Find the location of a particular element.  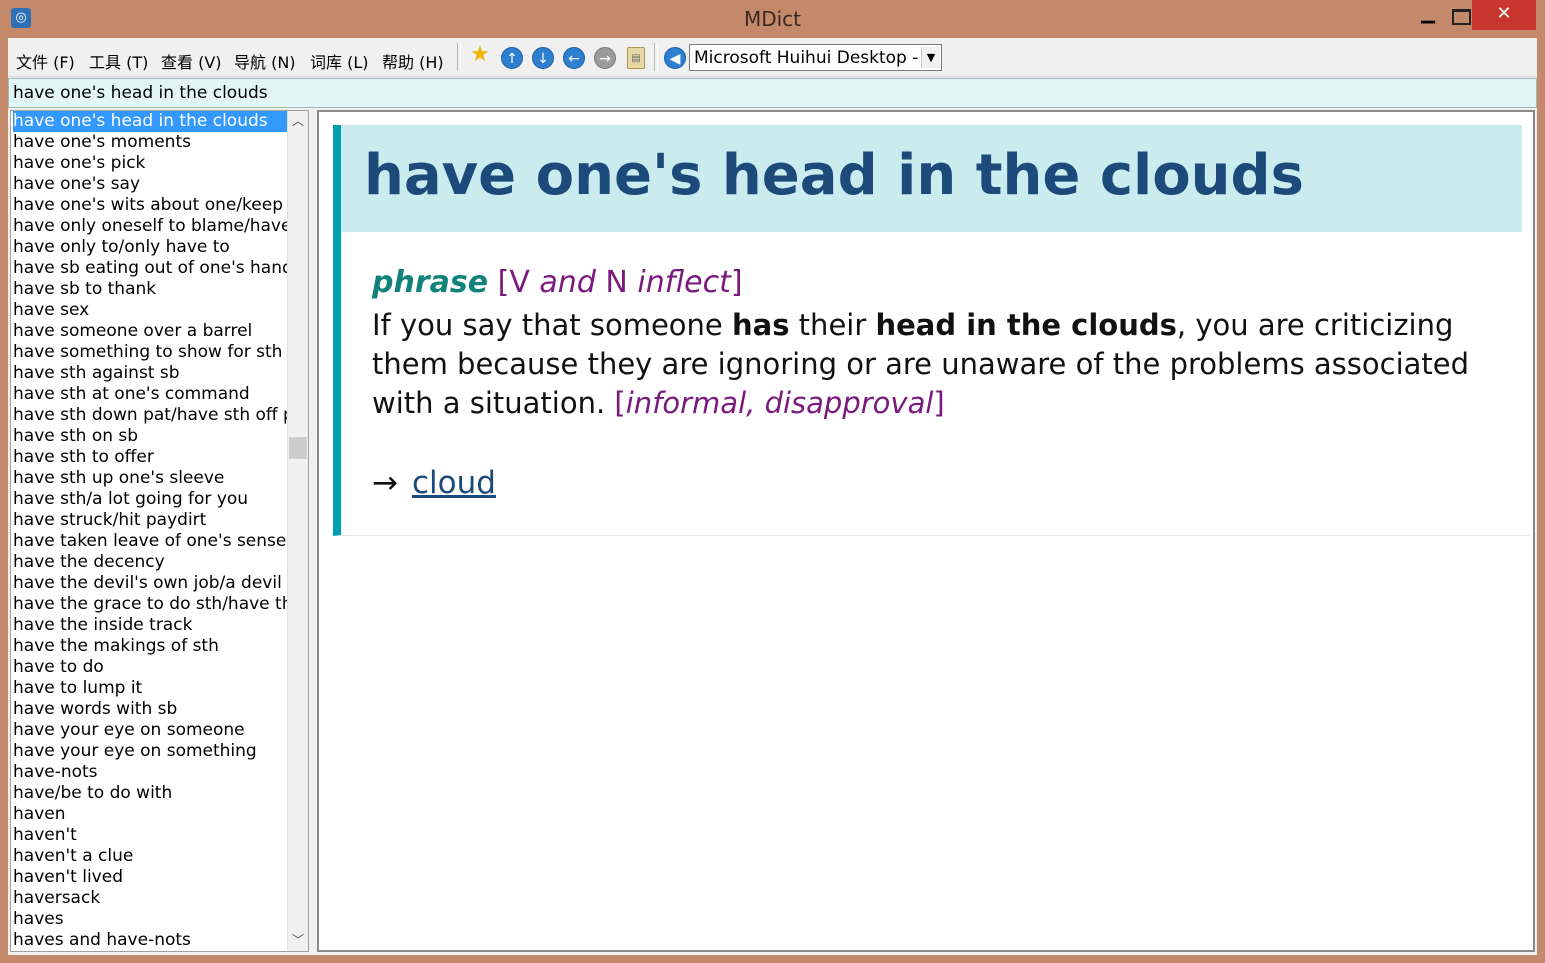

word-list-item: haven't a clue is located at coordinates (150, 856).